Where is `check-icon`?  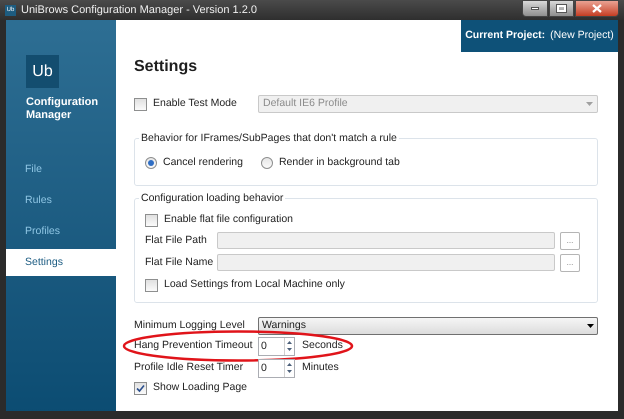 check-icon is located at coordinates (140, 388).